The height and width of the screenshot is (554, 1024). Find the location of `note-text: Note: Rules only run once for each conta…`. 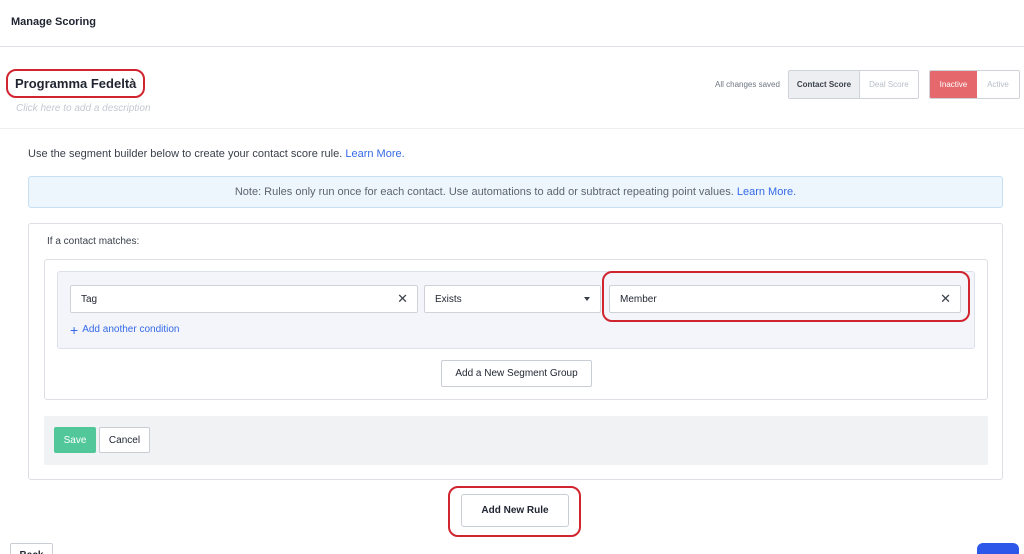

note-text: Note: Rules only run once for each conta… is located at coordinates (484, 192).